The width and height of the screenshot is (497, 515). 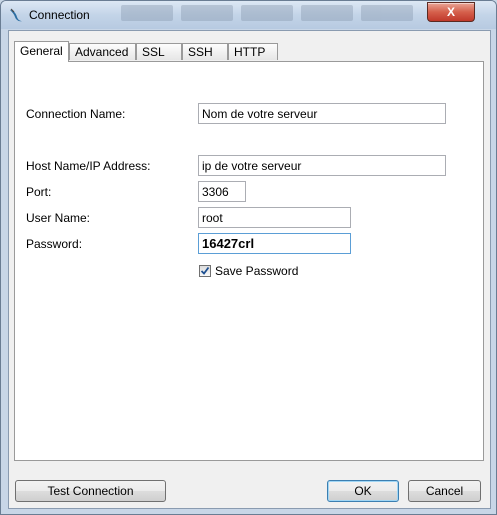 What do you see at coordinates (159, 51) in the screenshot?
I see `tab-ssl: SSL` at bounding box center [159, 51].